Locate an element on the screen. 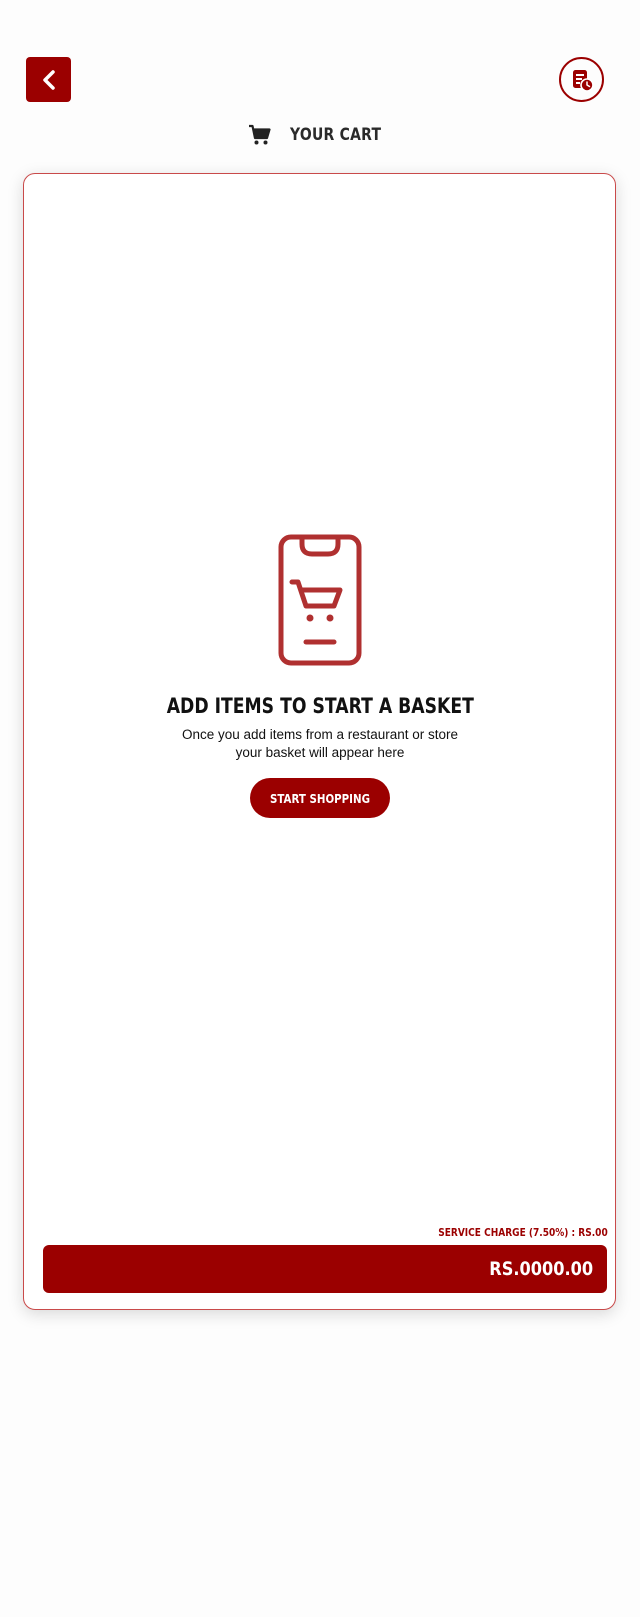 The width and height of the screenshot is (640, 1617). start-shopping-label: START SHOPPING is located at coordinates (320, 798).